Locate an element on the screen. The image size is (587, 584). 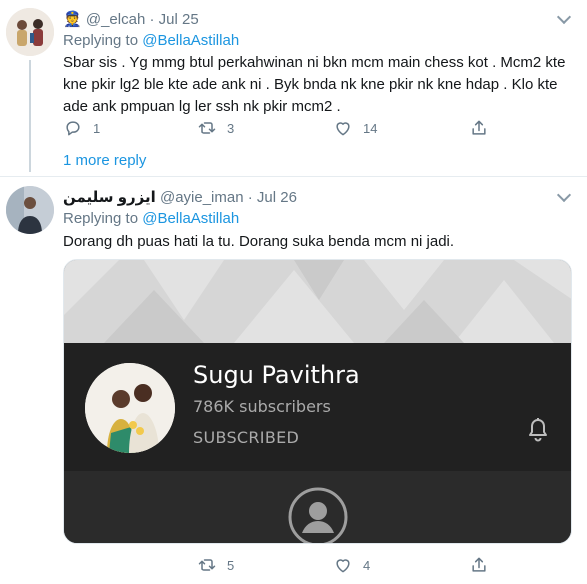
user-circle-icon is located at coordinates (318, 515).